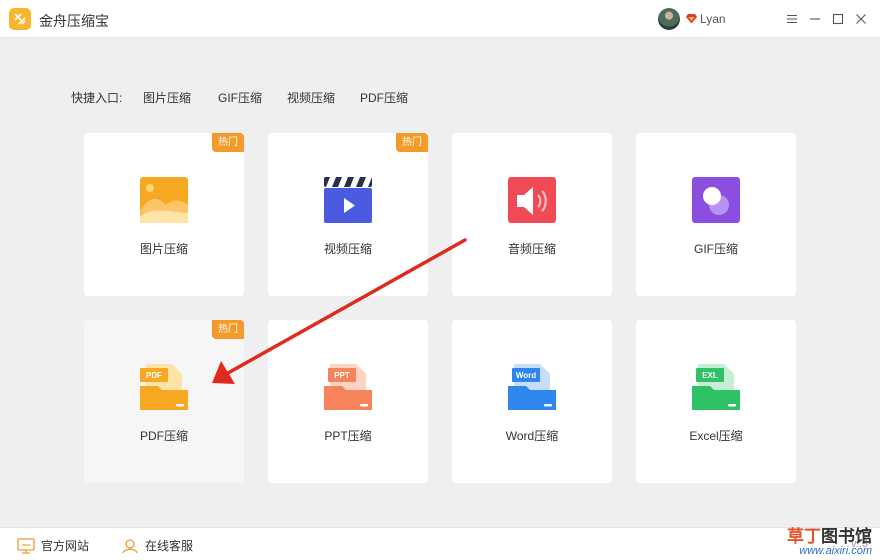 This screenshot has height=560, width=880. What do you see at coordinates (804, 536) in the screenshot?
I see `watermark-text-a: 草丁` at bounding box center [804, 536].